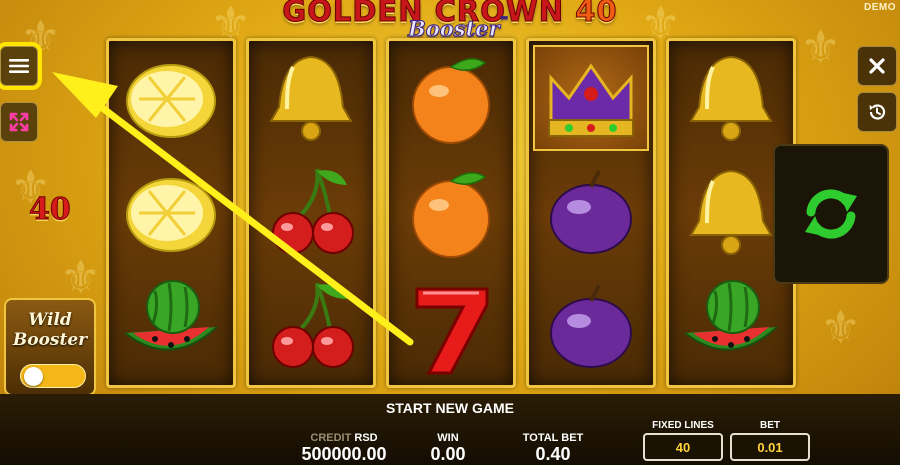 The width and height of the screenshot is (900, 465). What do you see at coordinates (50, 340) in the screenshot?
I see `wild-booster-title-line2: Booster` at bounding box center [50, 340].